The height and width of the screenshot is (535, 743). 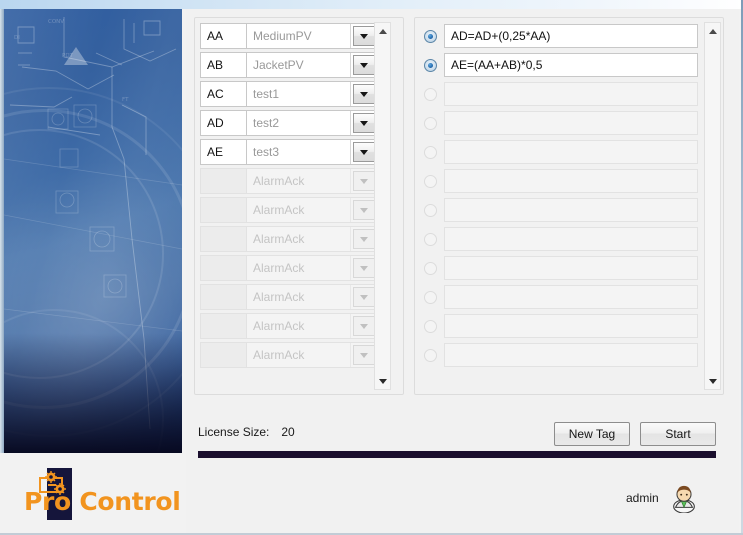 What do you see at coordinates (299, 94) in the screenshot?
I see `tag-name-select: test1` at bounding box center [299, 94].